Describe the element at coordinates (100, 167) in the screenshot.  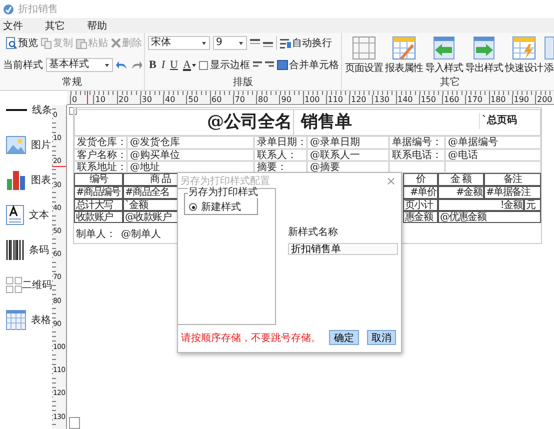
I see `table-cell: 联系地址：` at that location.